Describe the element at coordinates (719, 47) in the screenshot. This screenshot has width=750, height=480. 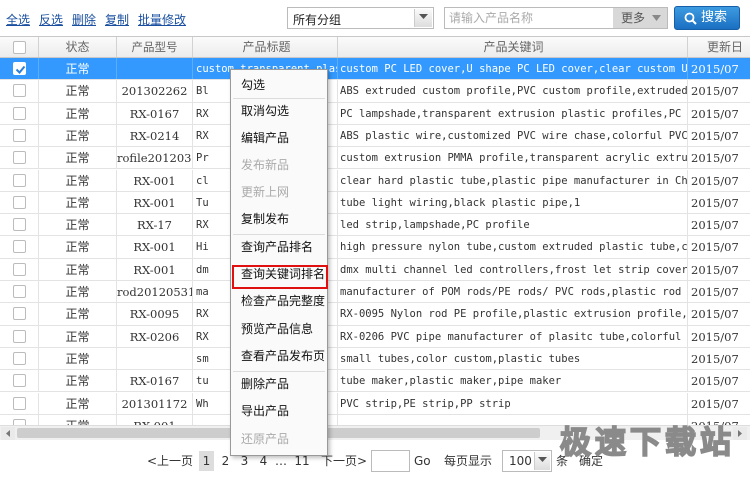
I see `column-header-updated: 更新日` at that location.